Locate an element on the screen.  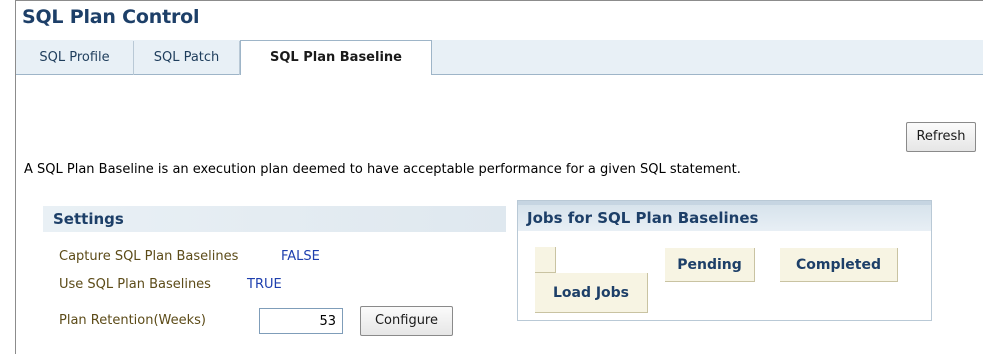
page-title: SQL Plan Control is located at coordinates (111, 17).